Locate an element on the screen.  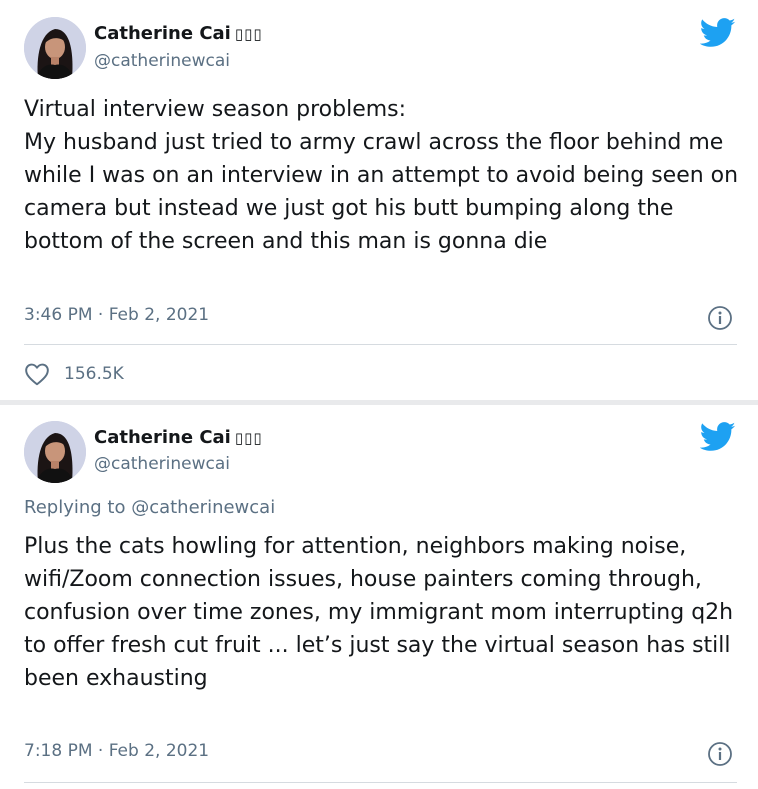
heart-icon is located at coordinates (37, 374).